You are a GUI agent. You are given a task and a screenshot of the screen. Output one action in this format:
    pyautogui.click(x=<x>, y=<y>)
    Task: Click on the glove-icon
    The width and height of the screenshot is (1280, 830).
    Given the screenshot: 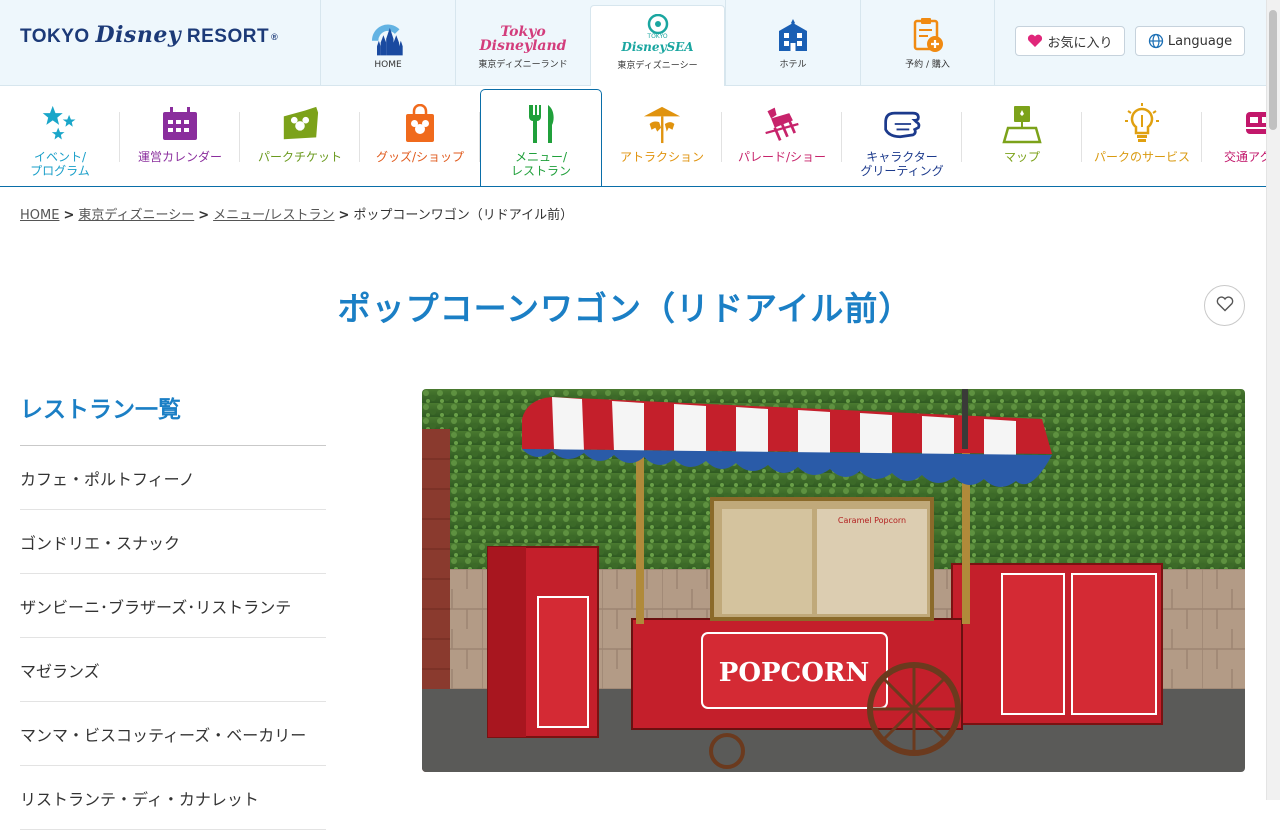 What is the action you would take?
    pyautogui.click(x=902, y=124)
    